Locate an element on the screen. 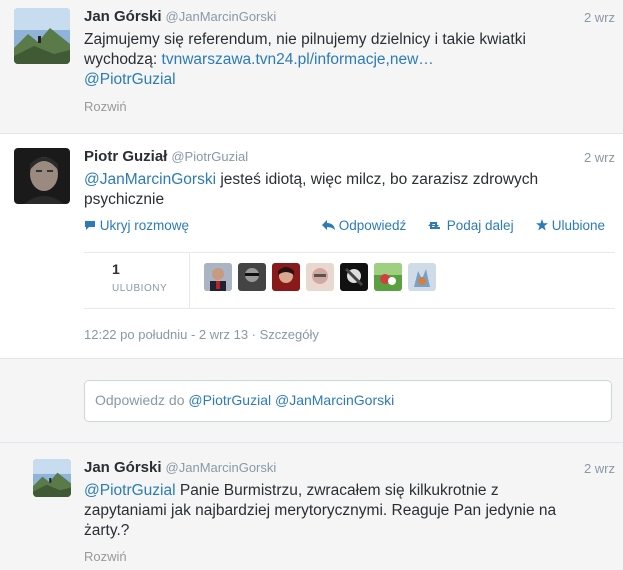  tweet-text-prefix: wychodzą: is located at coordinates (123, 59).